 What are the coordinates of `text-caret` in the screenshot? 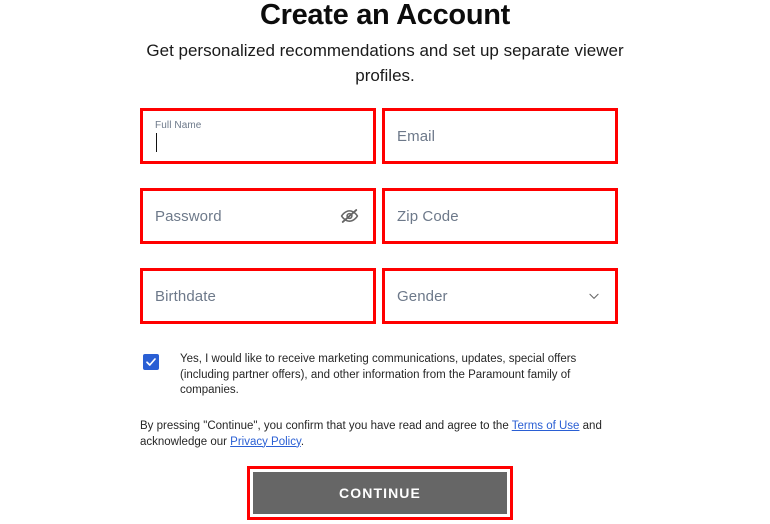 It's located at (156, 142).